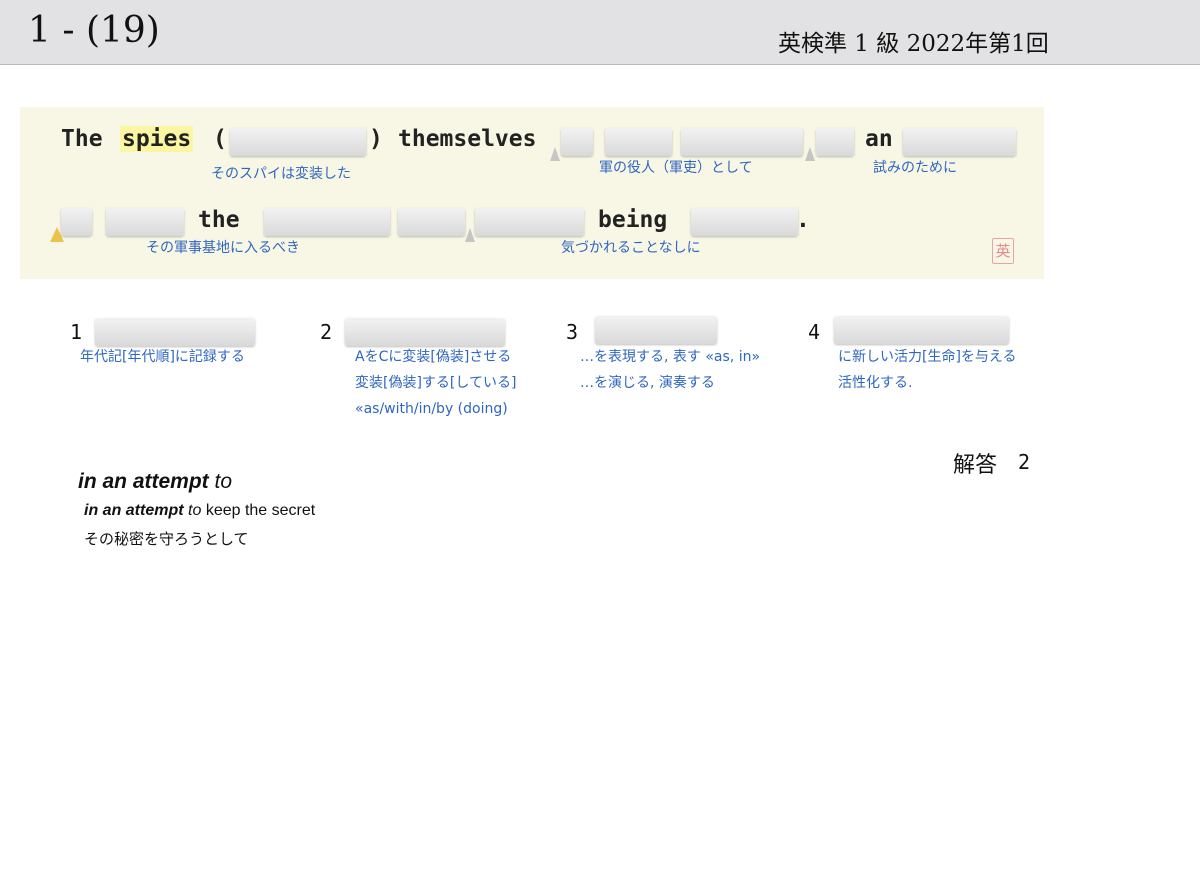 This screenshot has width=1200, height=880. I want to click on choice-2-gloss-line: 変装[偽装]する[している], so click(436, 383).